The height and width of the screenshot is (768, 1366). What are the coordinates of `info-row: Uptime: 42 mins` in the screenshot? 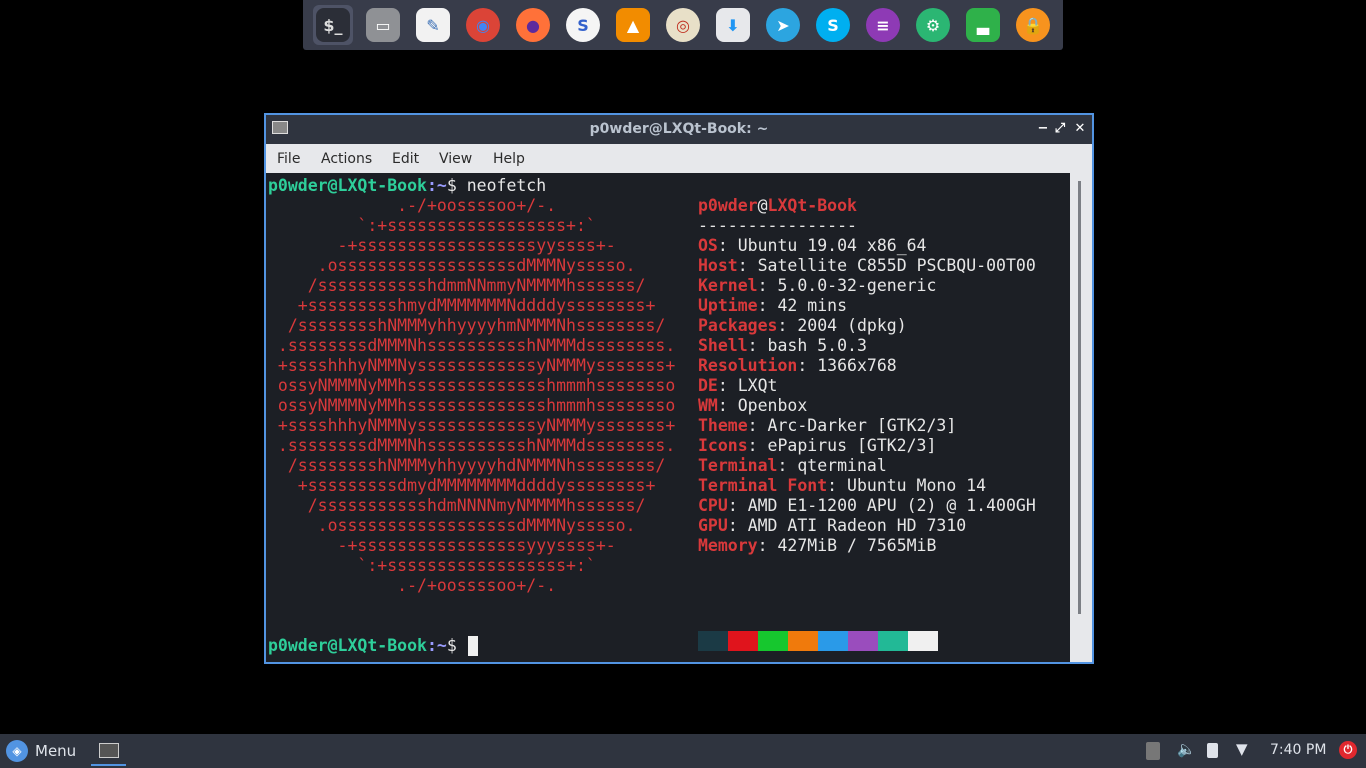 It's located at (772, 306).